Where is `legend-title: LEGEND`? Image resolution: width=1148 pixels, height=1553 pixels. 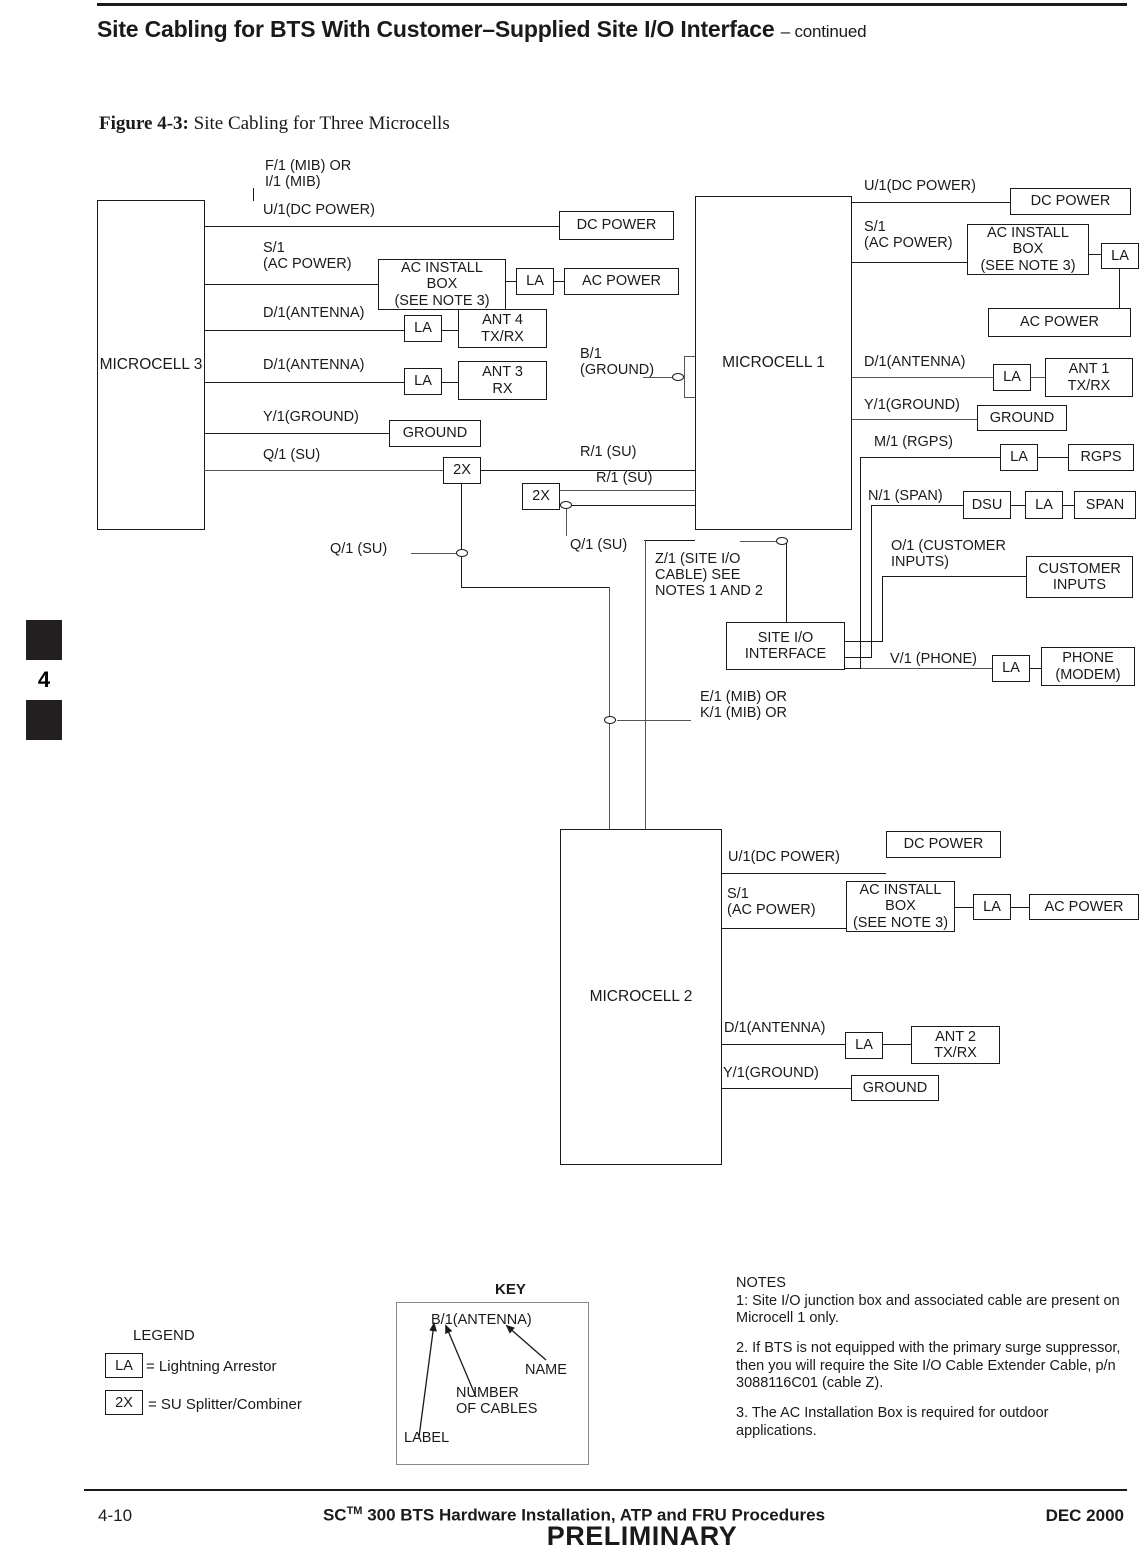 legend-title: LEGEND is located at coordinates (164, 1335).